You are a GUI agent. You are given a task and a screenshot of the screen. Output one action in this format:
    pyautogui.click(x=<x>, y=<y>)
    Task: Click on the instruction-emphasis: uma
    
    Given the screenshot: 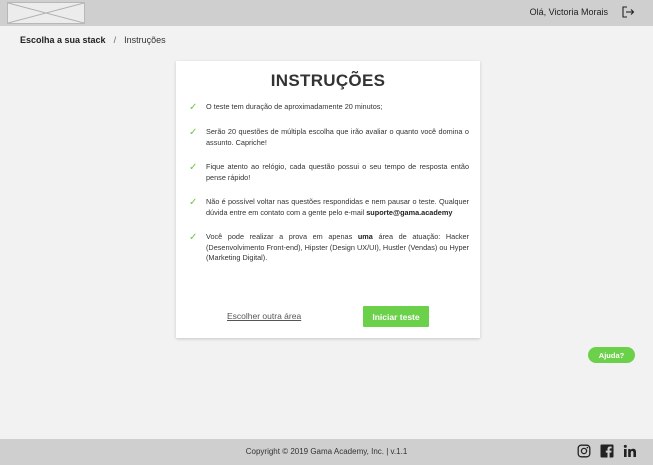 What is the action you would take?
    pyautogui.click(x=365, y=236)
    